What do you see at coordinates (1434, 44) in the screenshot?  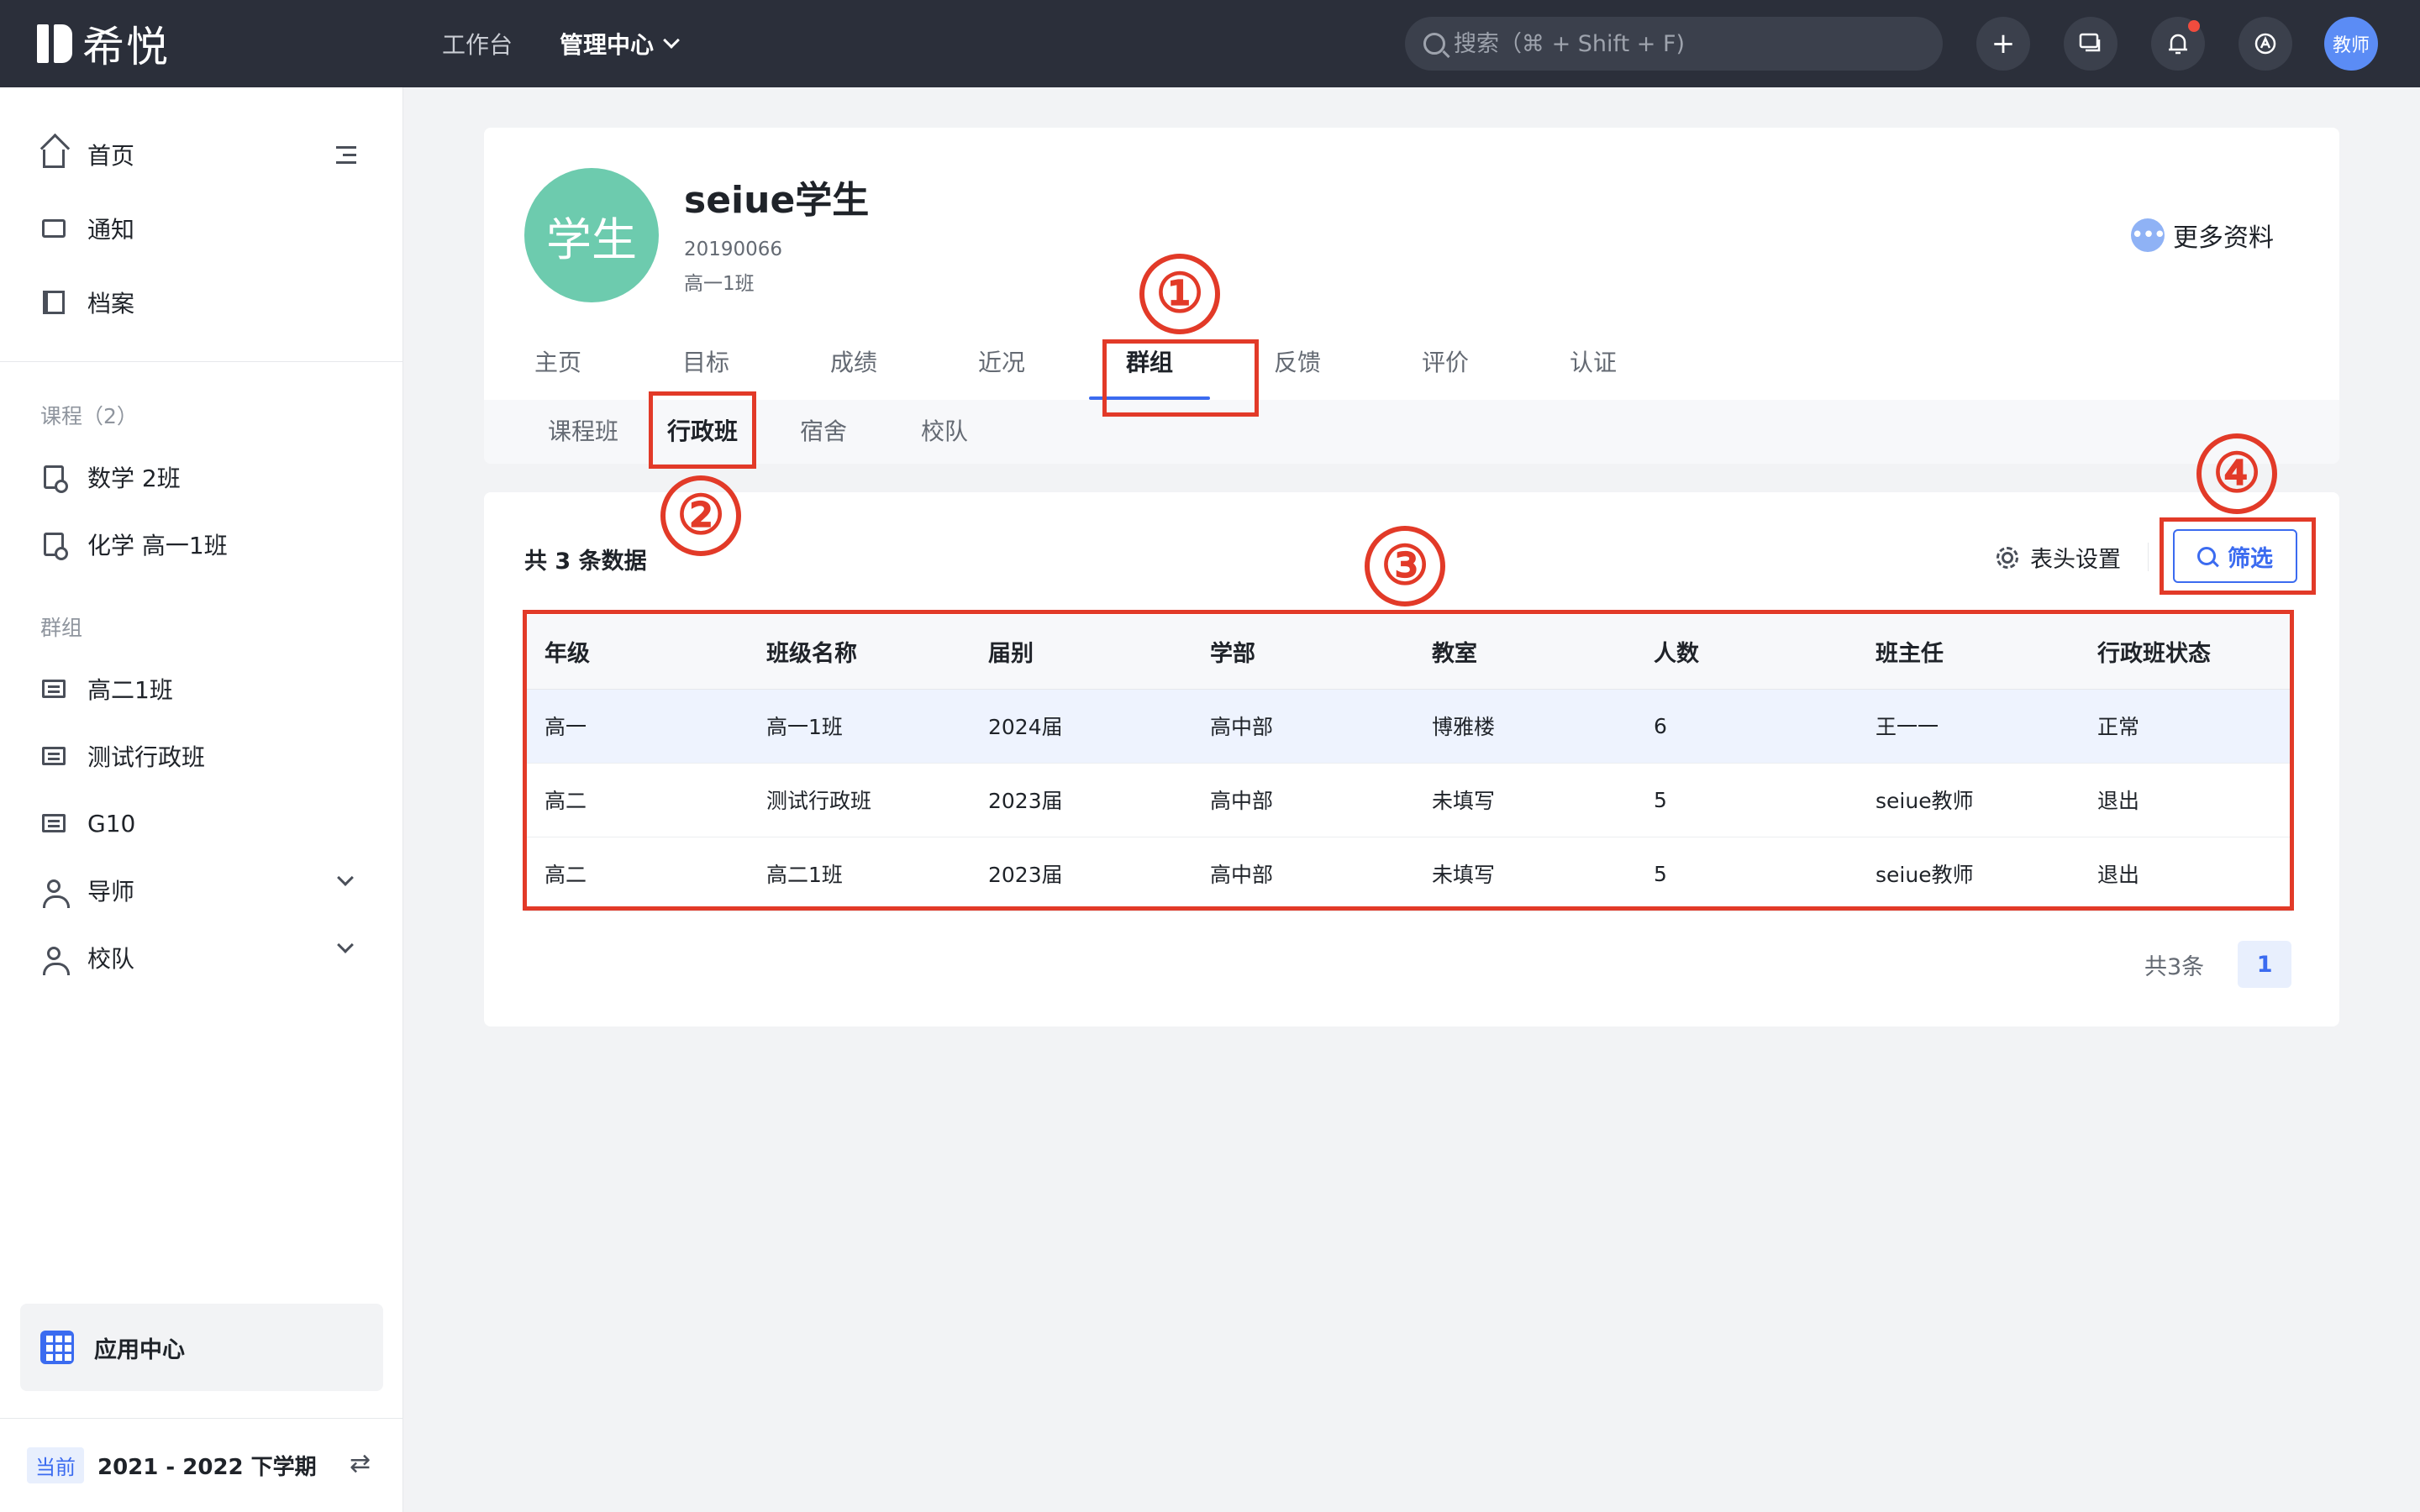 I see `search-icon` at bounding box center [1434, 44].